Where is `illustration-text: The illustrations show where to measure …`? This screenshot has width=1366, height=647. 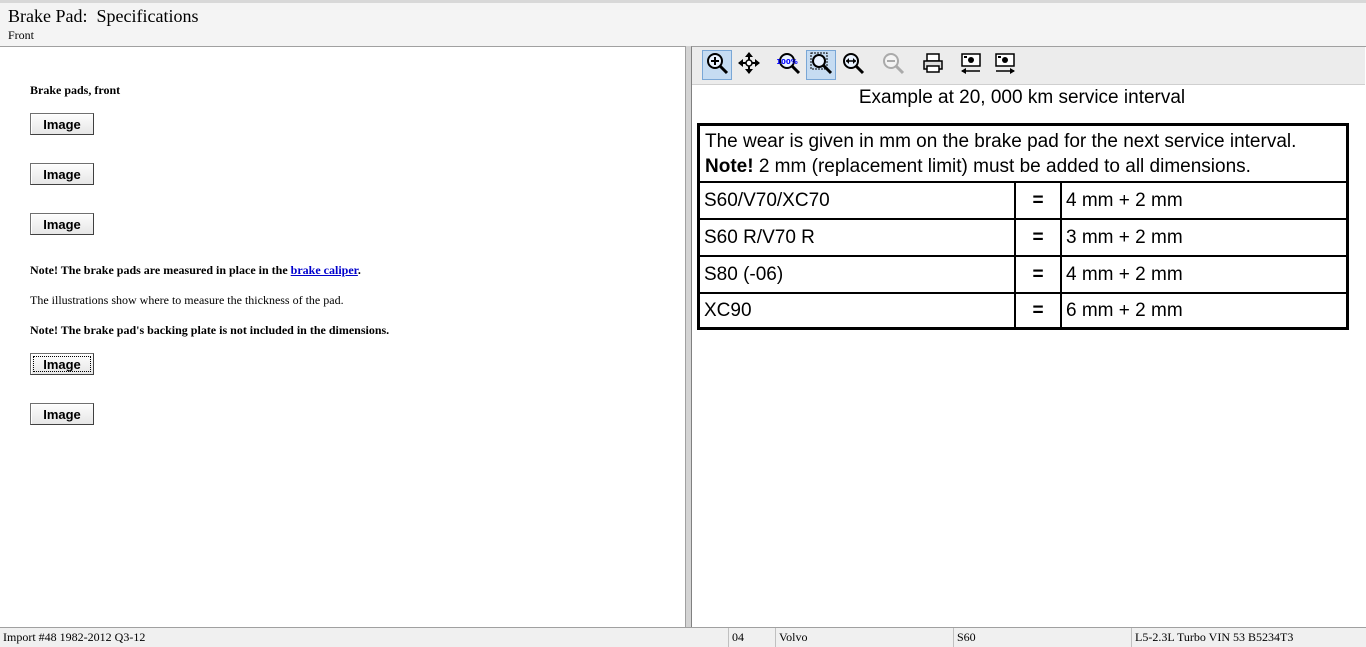 illustration-text: The illustrations show where to measure … is located at coordinates (187, 300).